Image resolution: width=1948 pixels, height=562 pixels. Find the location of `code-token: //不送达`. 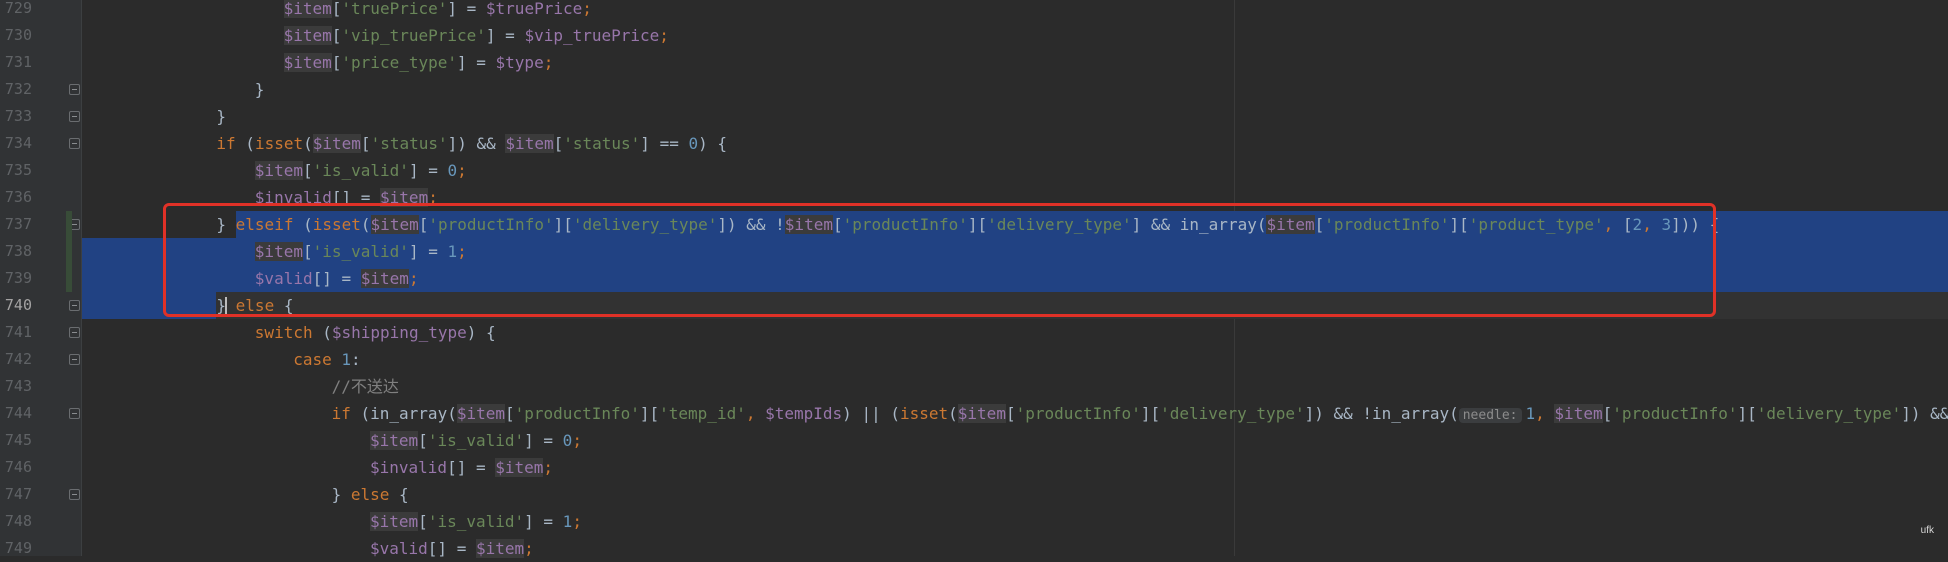

code-token: //不送达 is located at coordinates (365, 386).